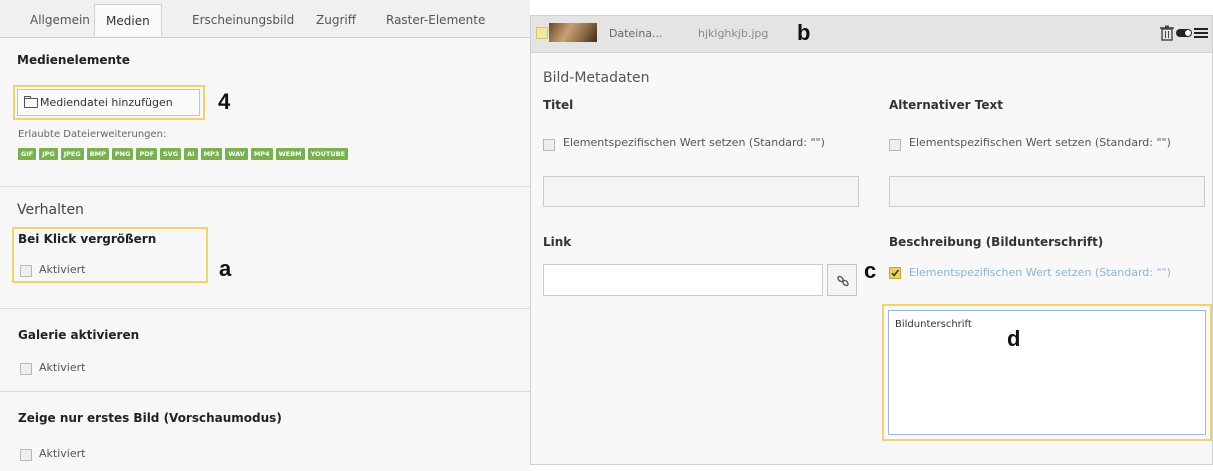  What do you see at coordinates (92, 134) in the screenshot?
I see `allowed-extensions-label: Erlaubte Dateierweiterungen:` at bounding box center [92, 134].